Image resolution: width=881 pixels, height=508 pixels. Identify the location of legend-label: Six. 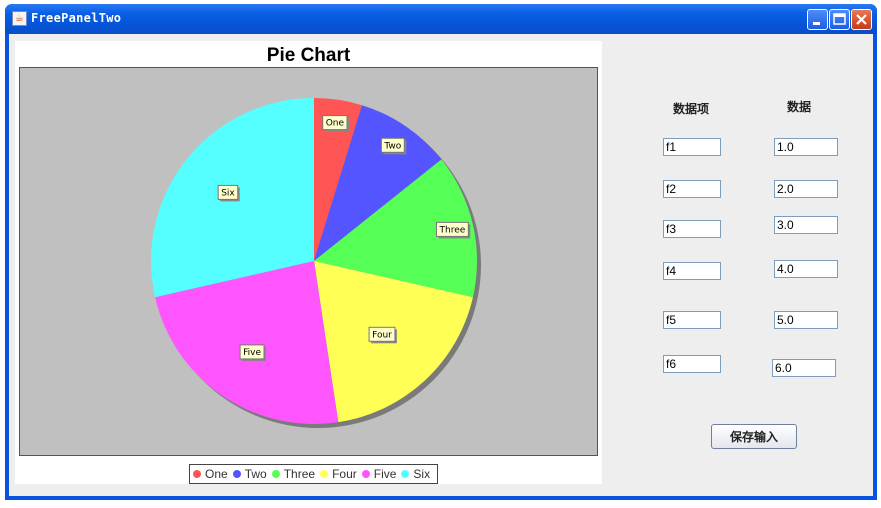
(422, 474).